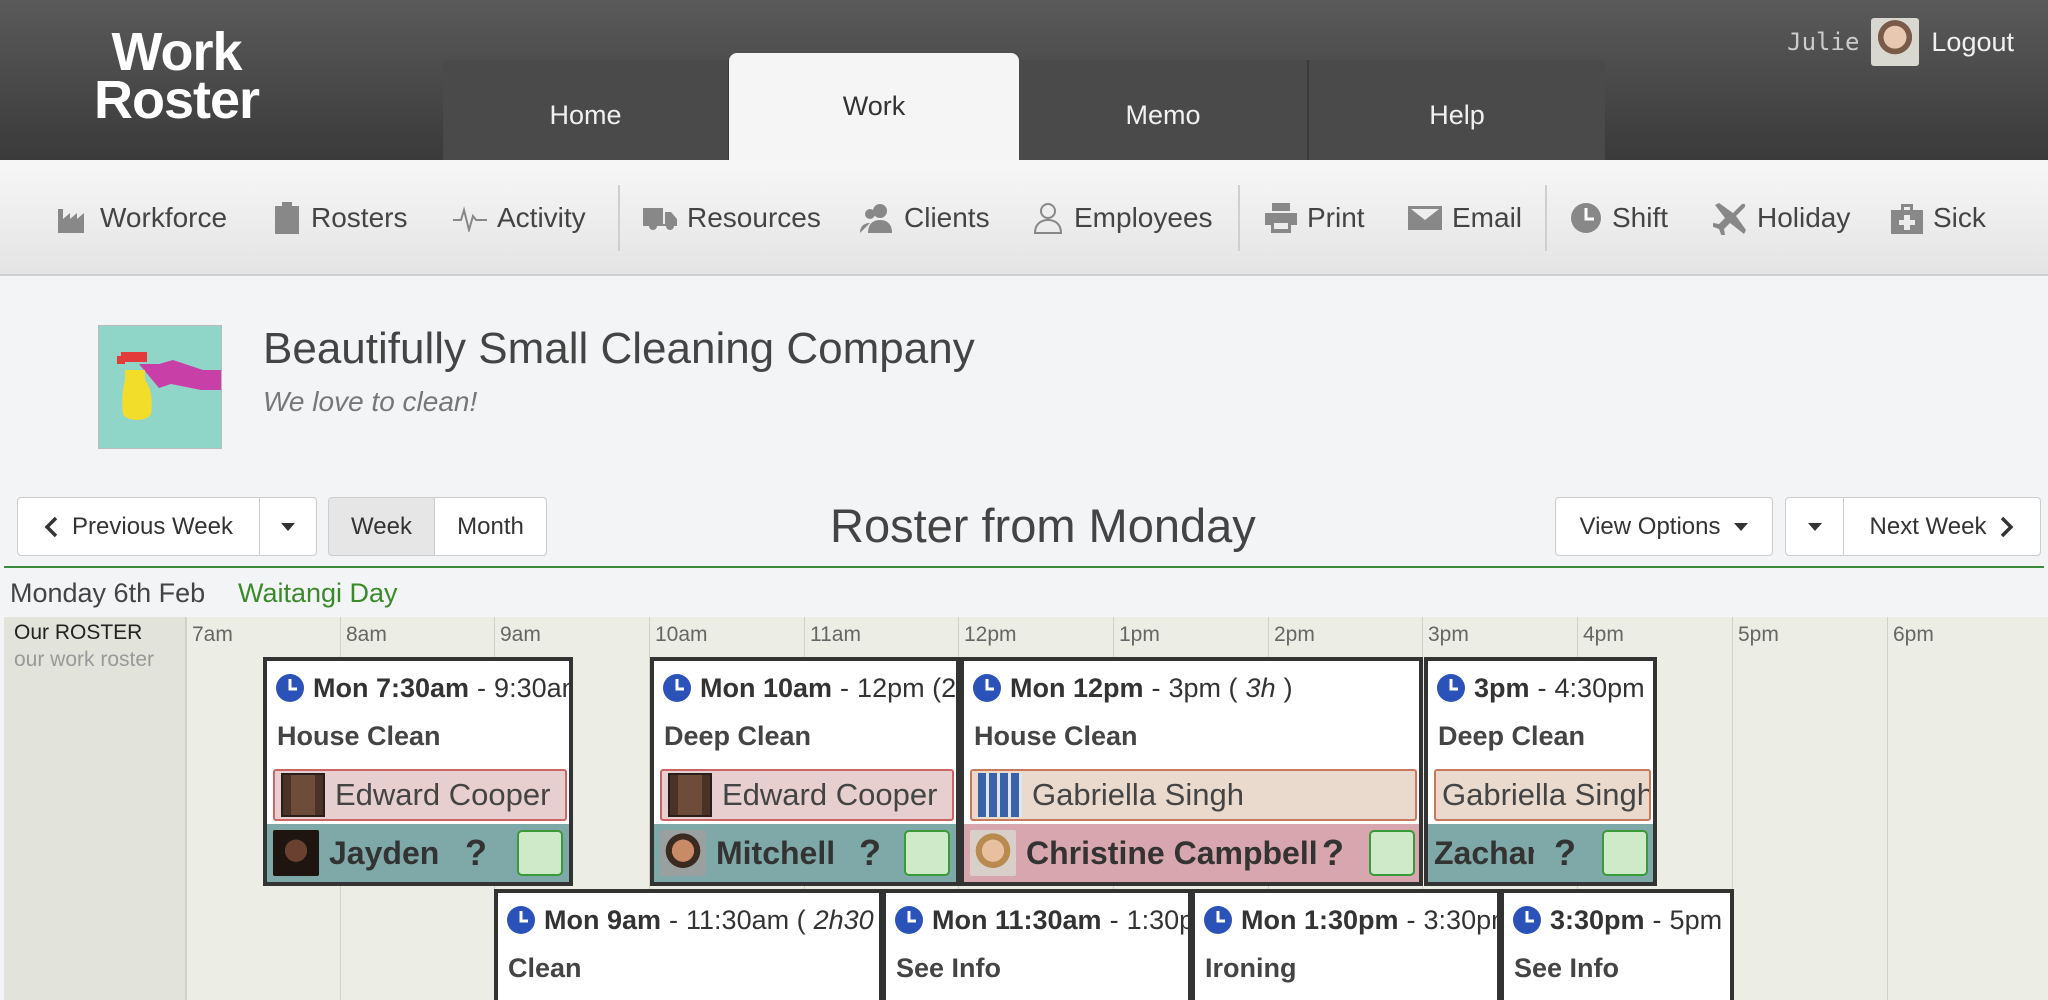 This screenshot has width=2048, height=1000. Describe the element at coordinates (1077, 687) in the screenshot. I see `shift-start: Mon 12pm` at that location.